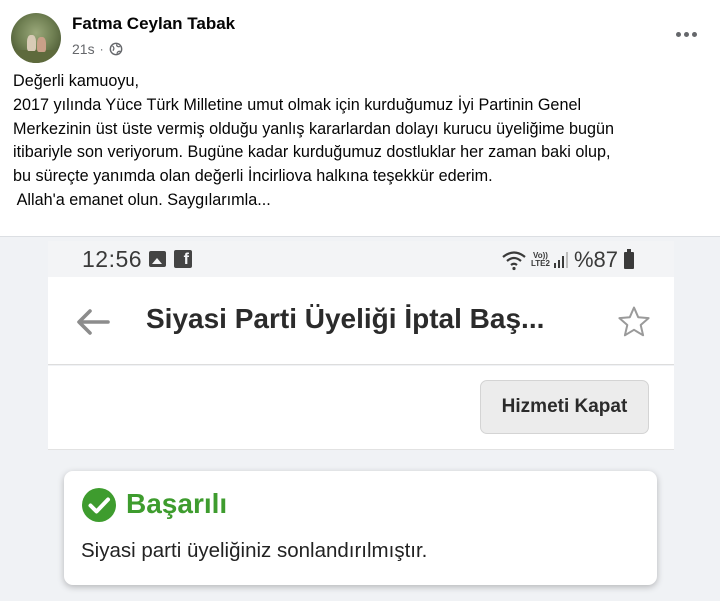 This screenshot has height=601, width=720. I want to click on author-avatar, so click(36, 38).